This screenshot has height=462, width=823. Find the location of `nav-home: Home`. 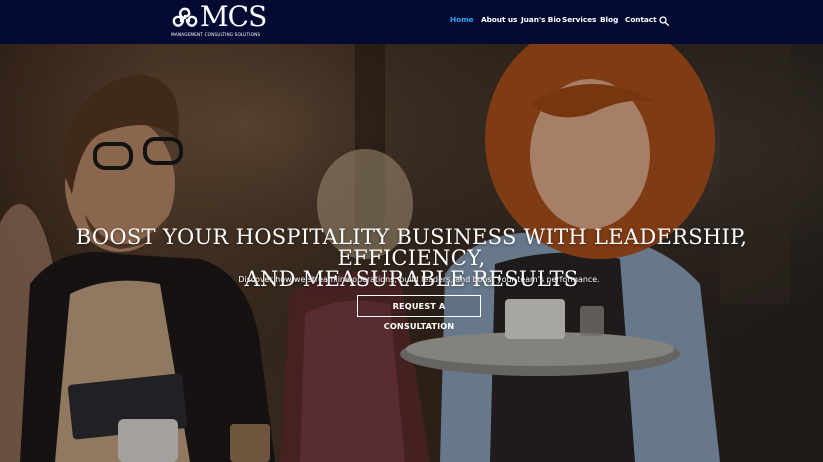

nav-home: Home is located at coordinates (462, 19).